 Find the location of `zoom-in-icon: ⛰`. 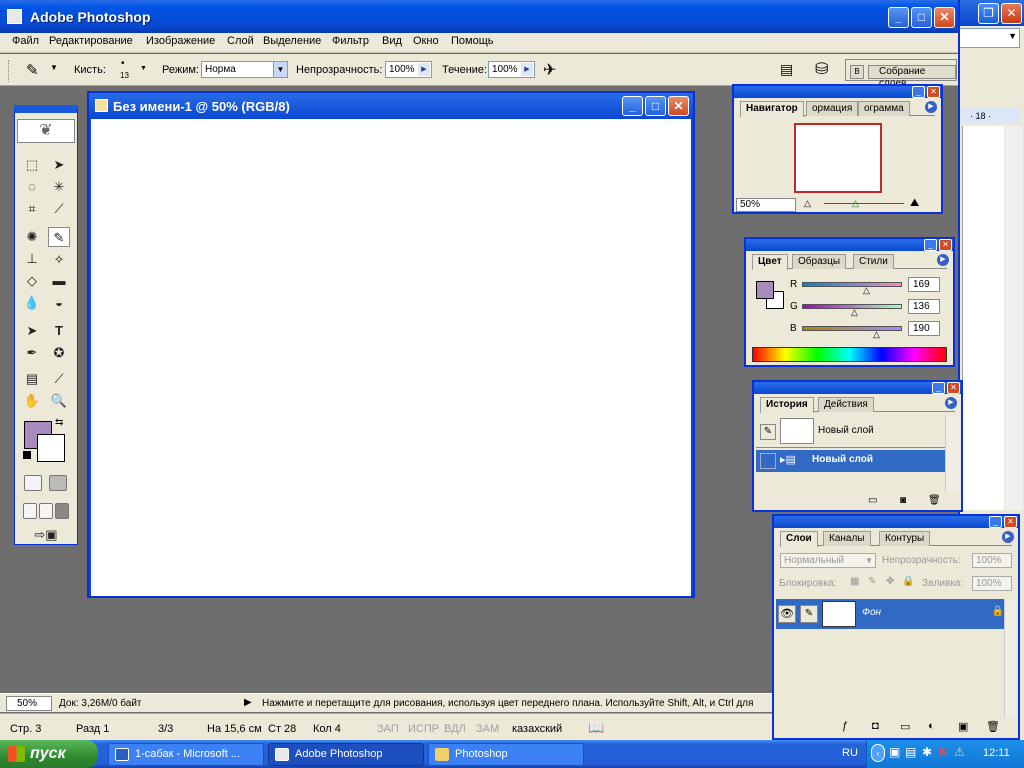

zoom-in-icon: ⛰ is located at coordinates (914, 203).